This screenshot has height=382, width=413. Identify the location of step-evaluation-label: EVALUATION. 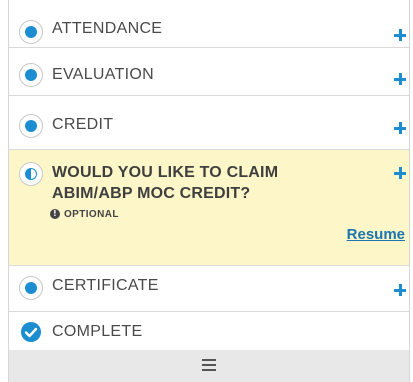
(103, 74).